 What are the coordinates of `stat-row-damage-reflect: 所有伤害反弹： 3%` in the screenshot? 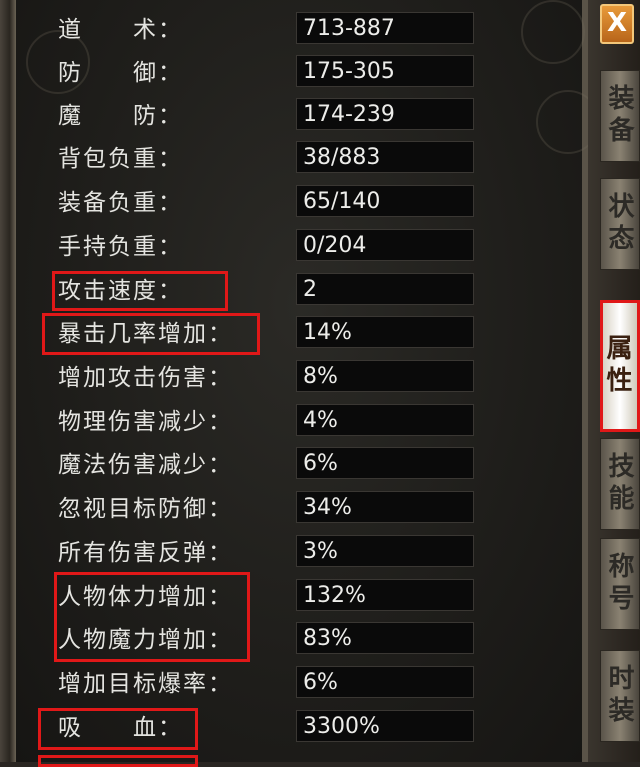 It's located at (302, 553).